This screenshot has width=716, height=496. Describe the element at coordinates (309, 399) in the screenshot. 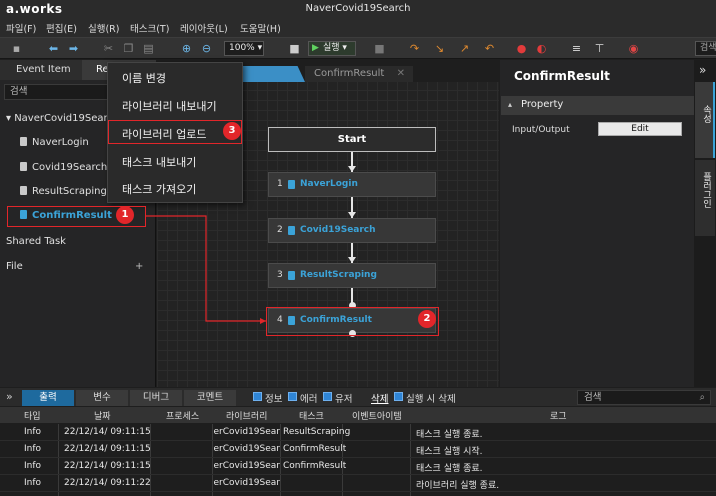

I see `filter-error-label: 에러` at that location.